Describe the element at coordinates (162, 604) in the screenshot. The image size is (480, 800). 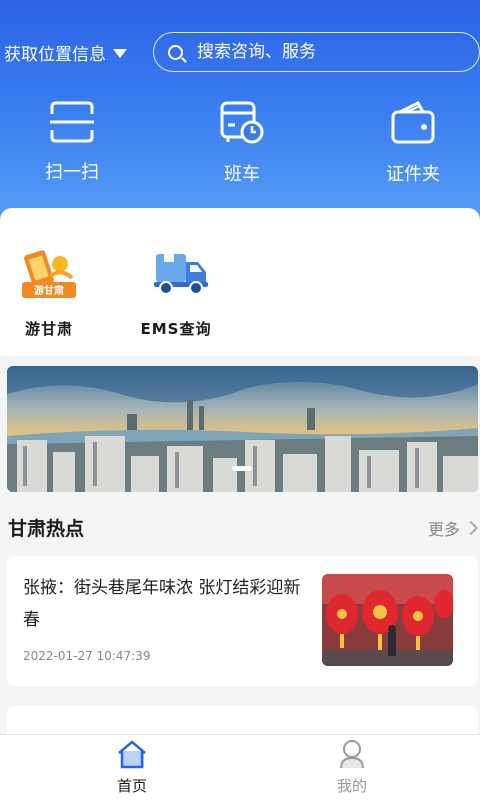
I see `news-title: 张掖：街头巷尾年味浓 张灯结彩迎新春` at that location.